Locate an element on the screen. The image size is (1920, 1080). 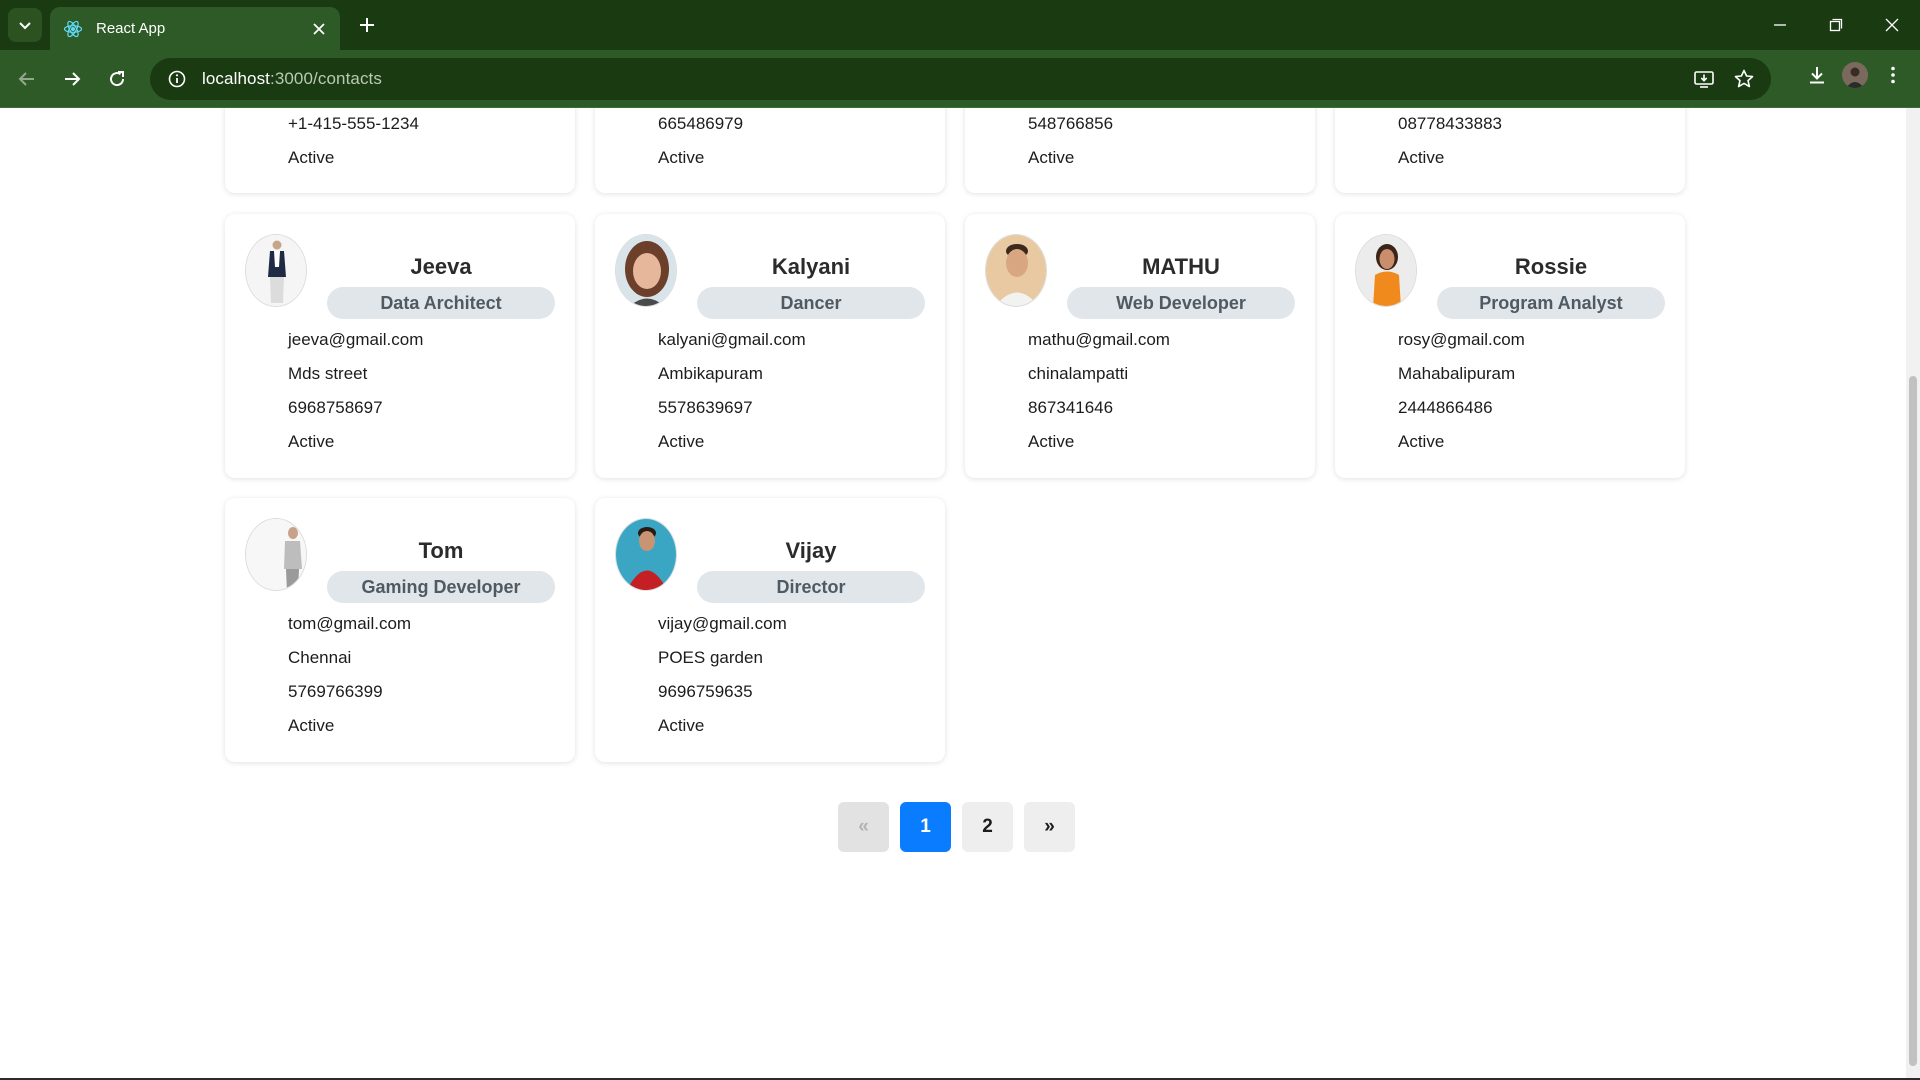
prev-page-button: « is located at coordinates (863, 827).